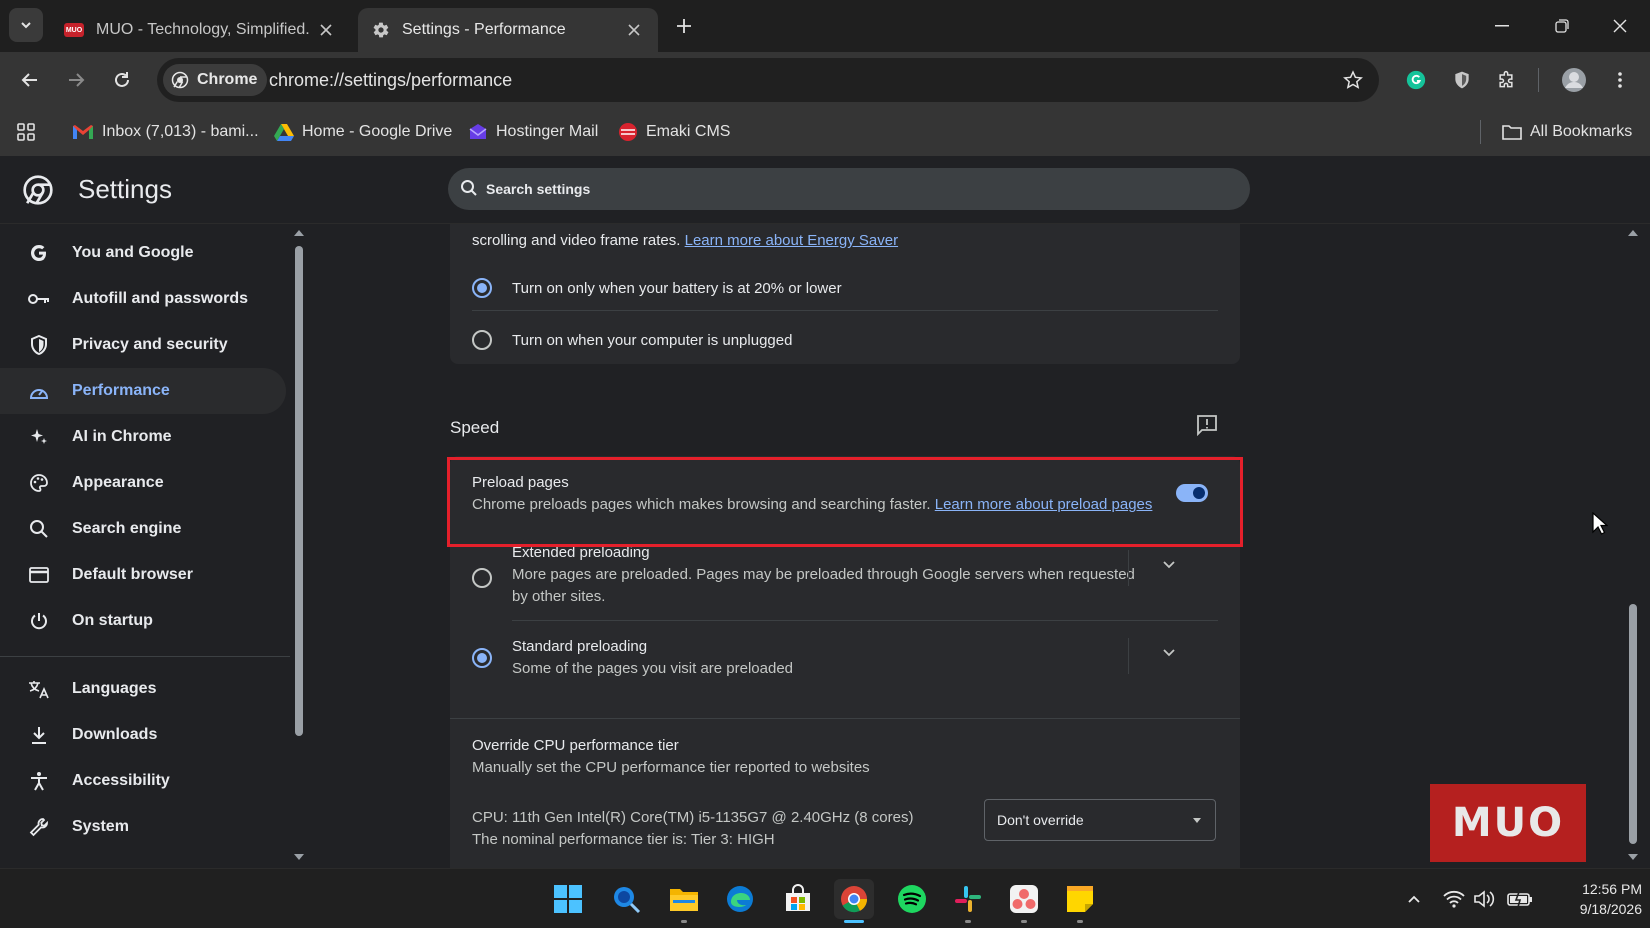  Describe the element at coordinates (482, 658) in the screenshot. I see `radio-standard-preloading` at that location.